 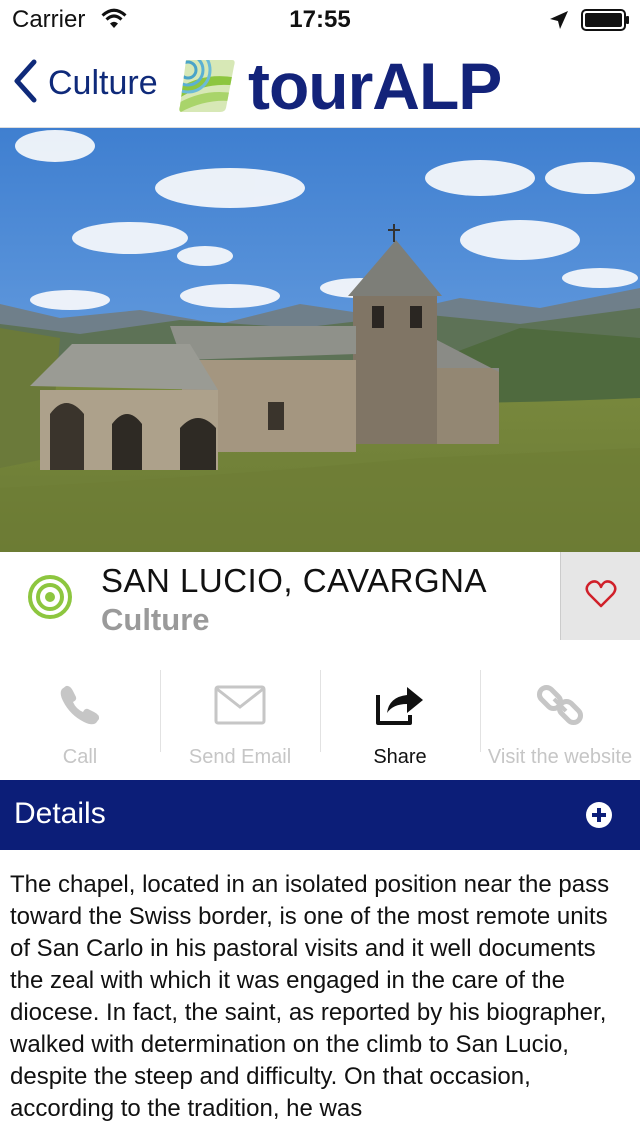 I want to click on favorite-button, so click(x=600, y=596).